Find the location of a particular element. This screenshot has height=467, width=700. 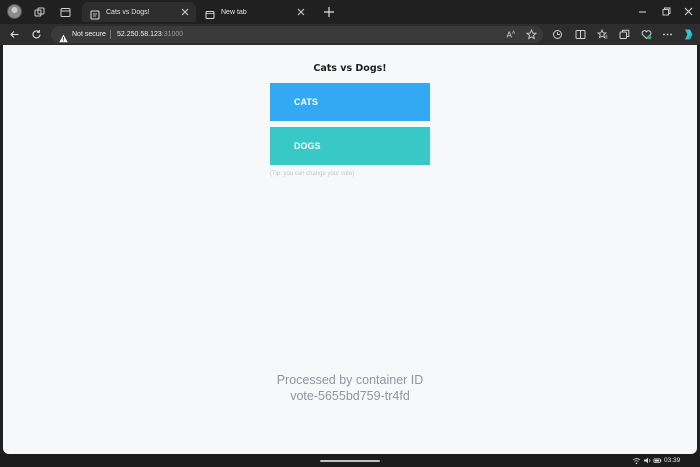

taskbar-handle is located at coordinates (350, 461).